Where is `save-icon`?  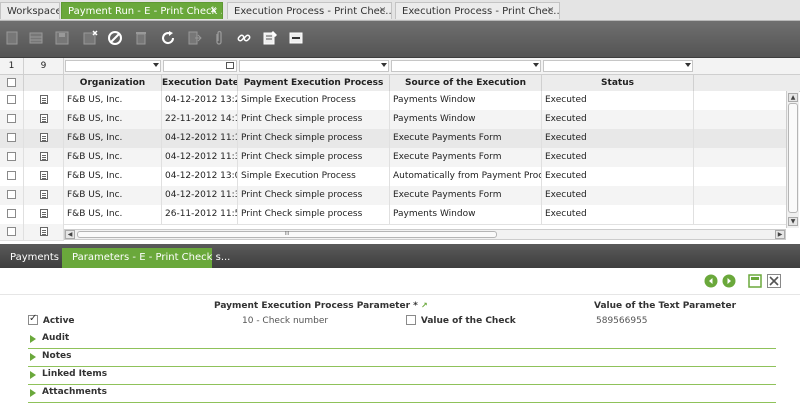 save-icon is located at coordinates (62, 38).